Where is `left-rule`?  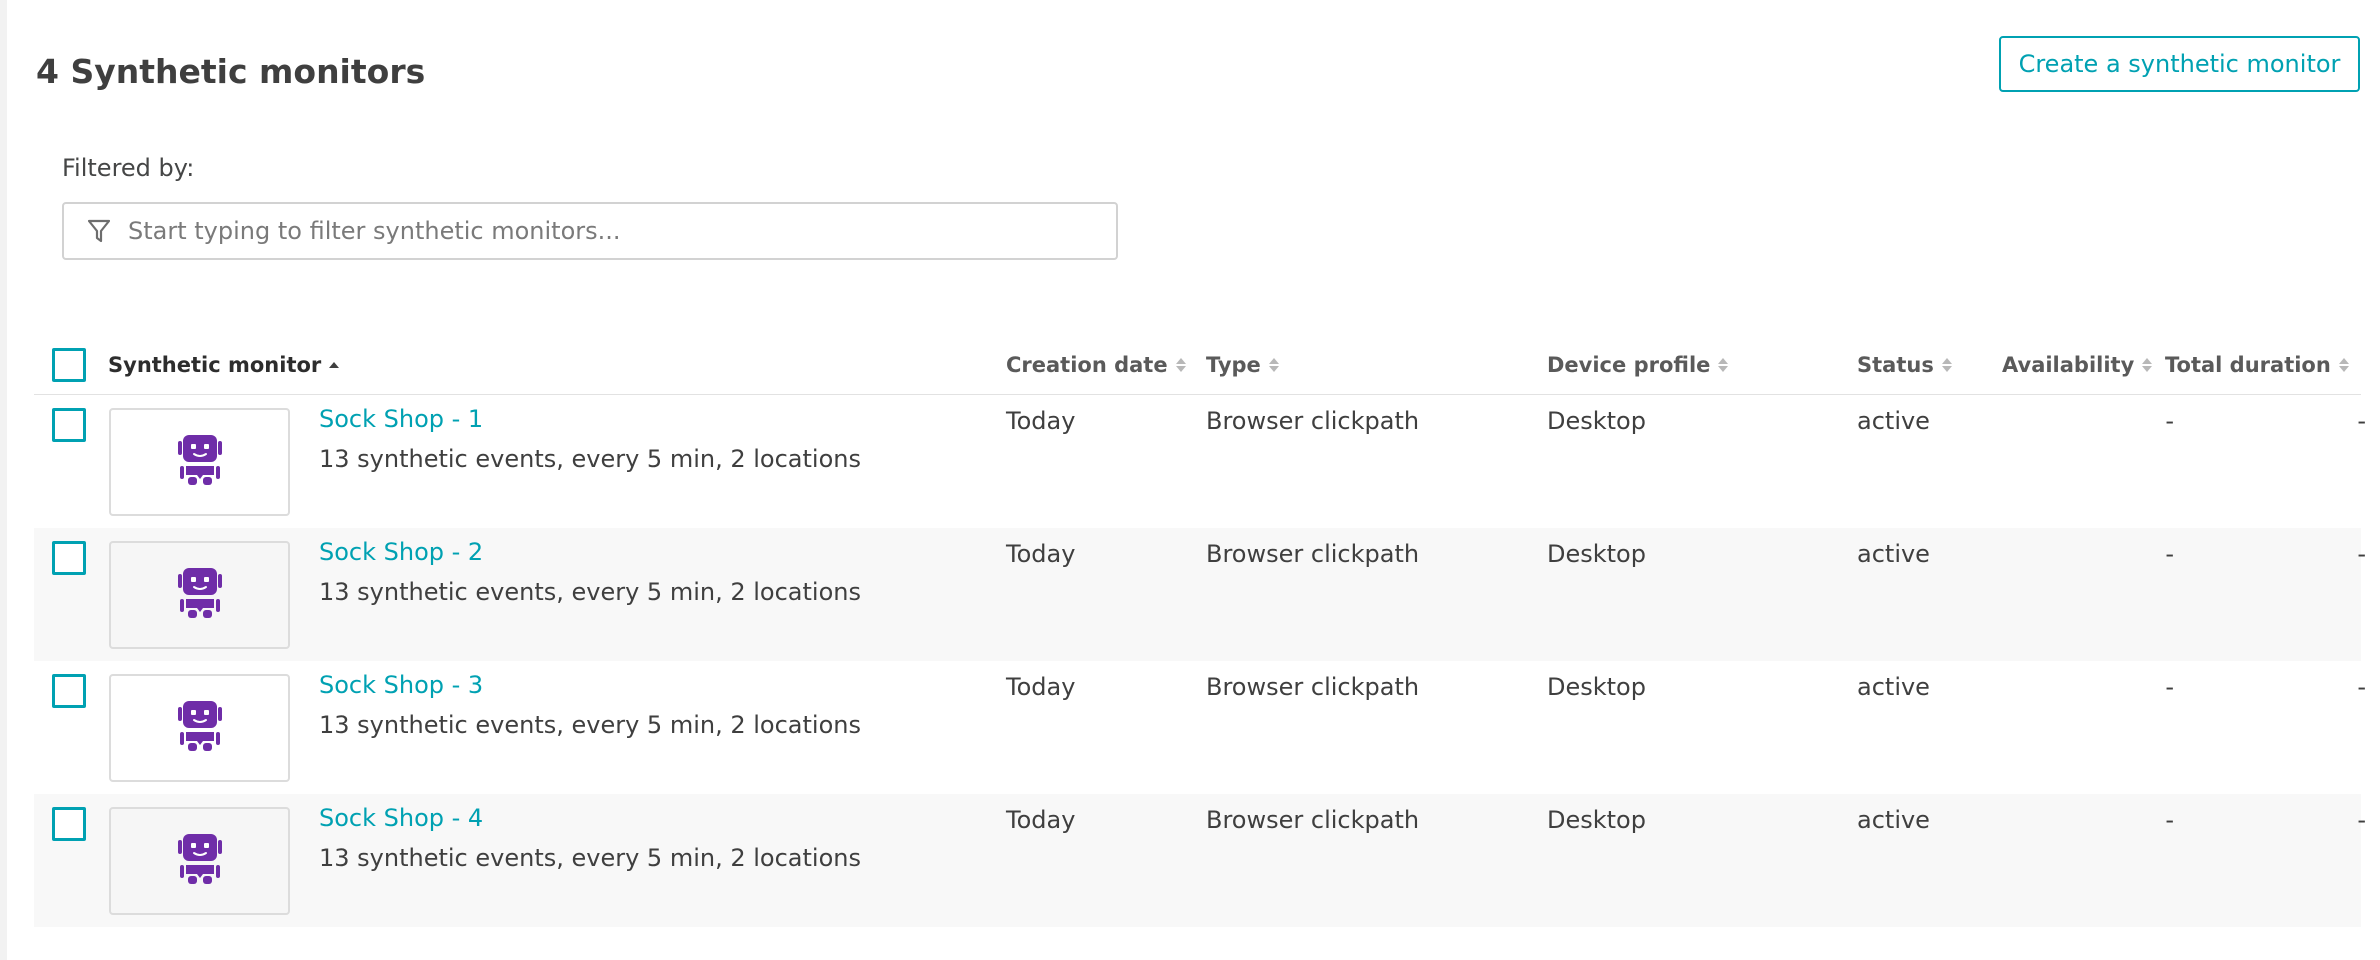 left-rule is located at coordinates (3, 480).